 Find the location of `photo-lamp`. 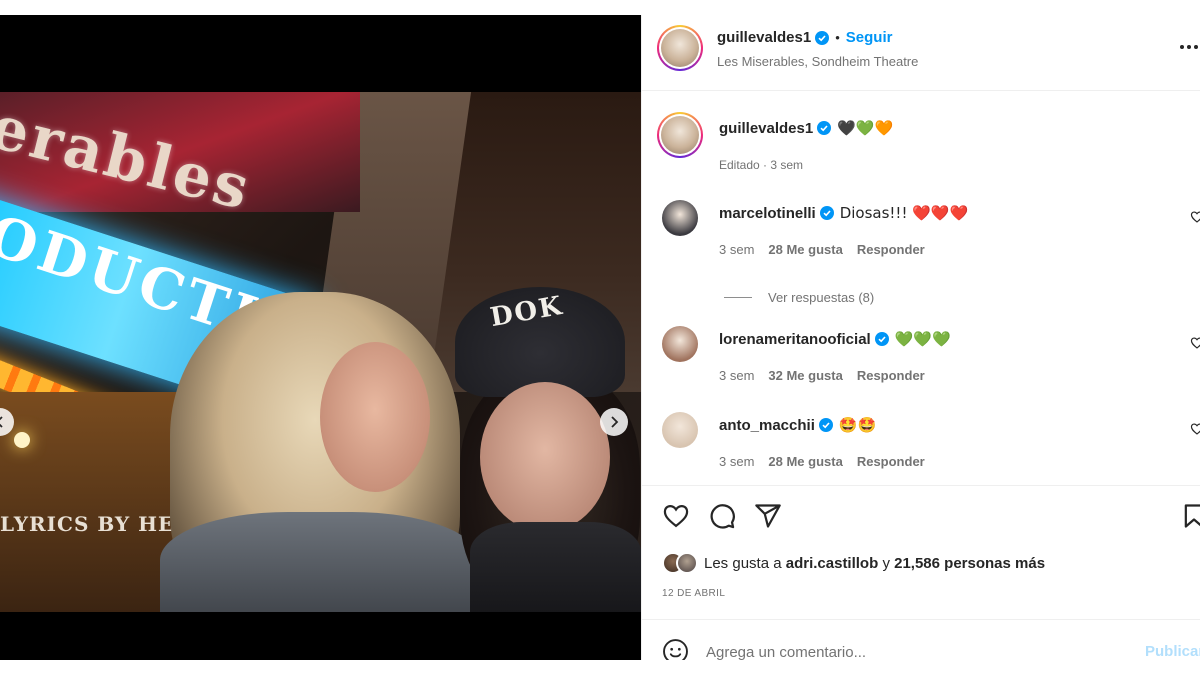

photo-lamp is located at coordinates (22, 440).